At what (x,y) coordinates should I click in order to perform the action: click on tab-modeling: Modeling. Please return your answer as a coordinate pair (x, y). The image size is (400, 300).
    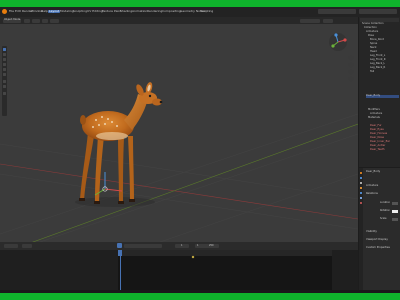
    Looking at the image, I should click on (67, 11).